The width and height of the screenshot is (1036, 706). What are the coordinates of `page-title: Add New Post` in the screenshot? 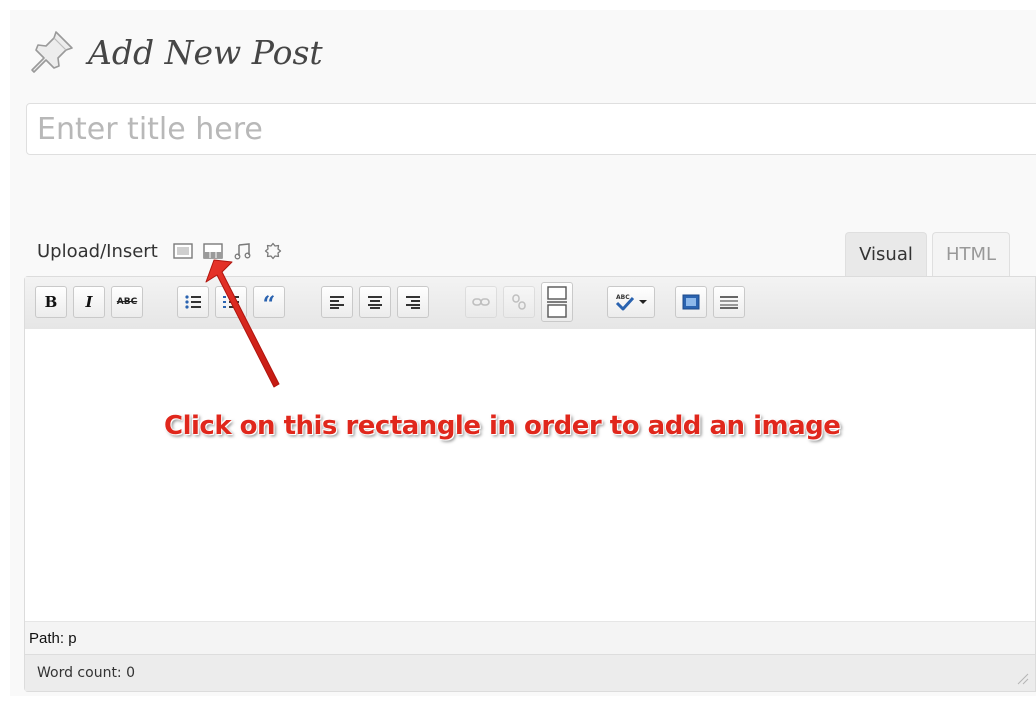 It's located at (205, 52).